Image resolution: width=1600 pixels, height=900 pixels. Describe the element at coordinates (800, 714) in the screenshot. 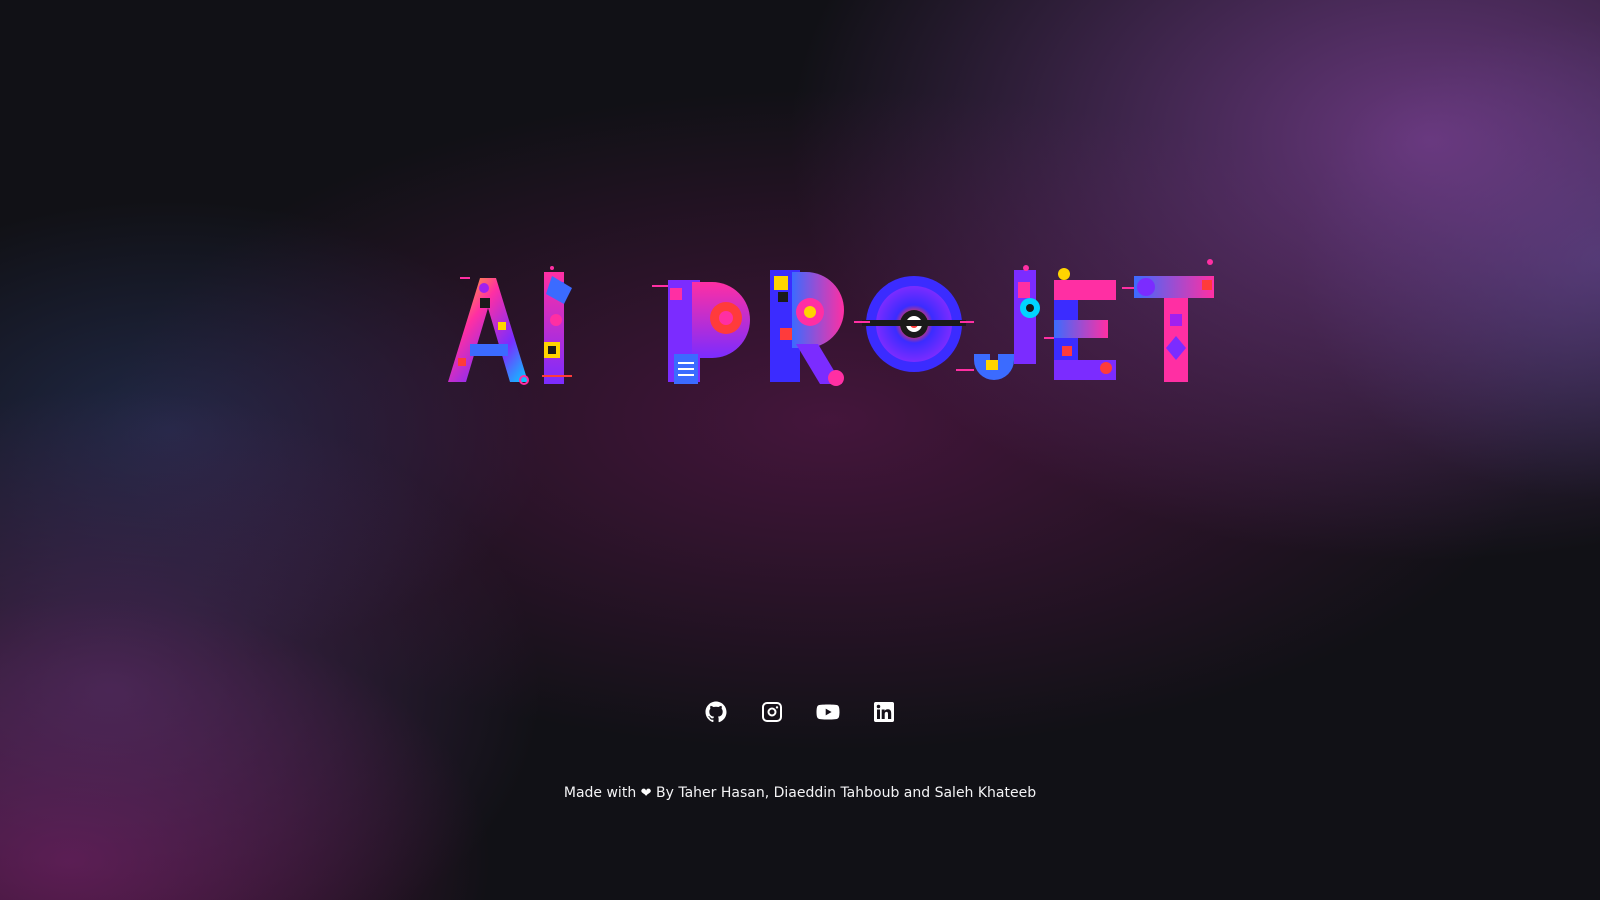

I see `social-links` at that location.